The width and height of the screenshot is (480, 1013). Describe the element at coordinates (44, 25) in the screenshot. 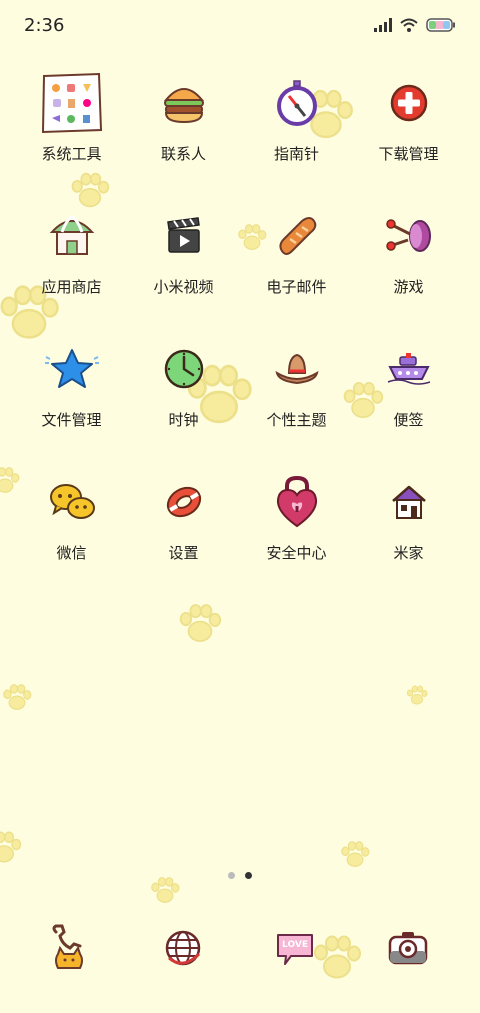

I see `status-time: 2:36` at that location.